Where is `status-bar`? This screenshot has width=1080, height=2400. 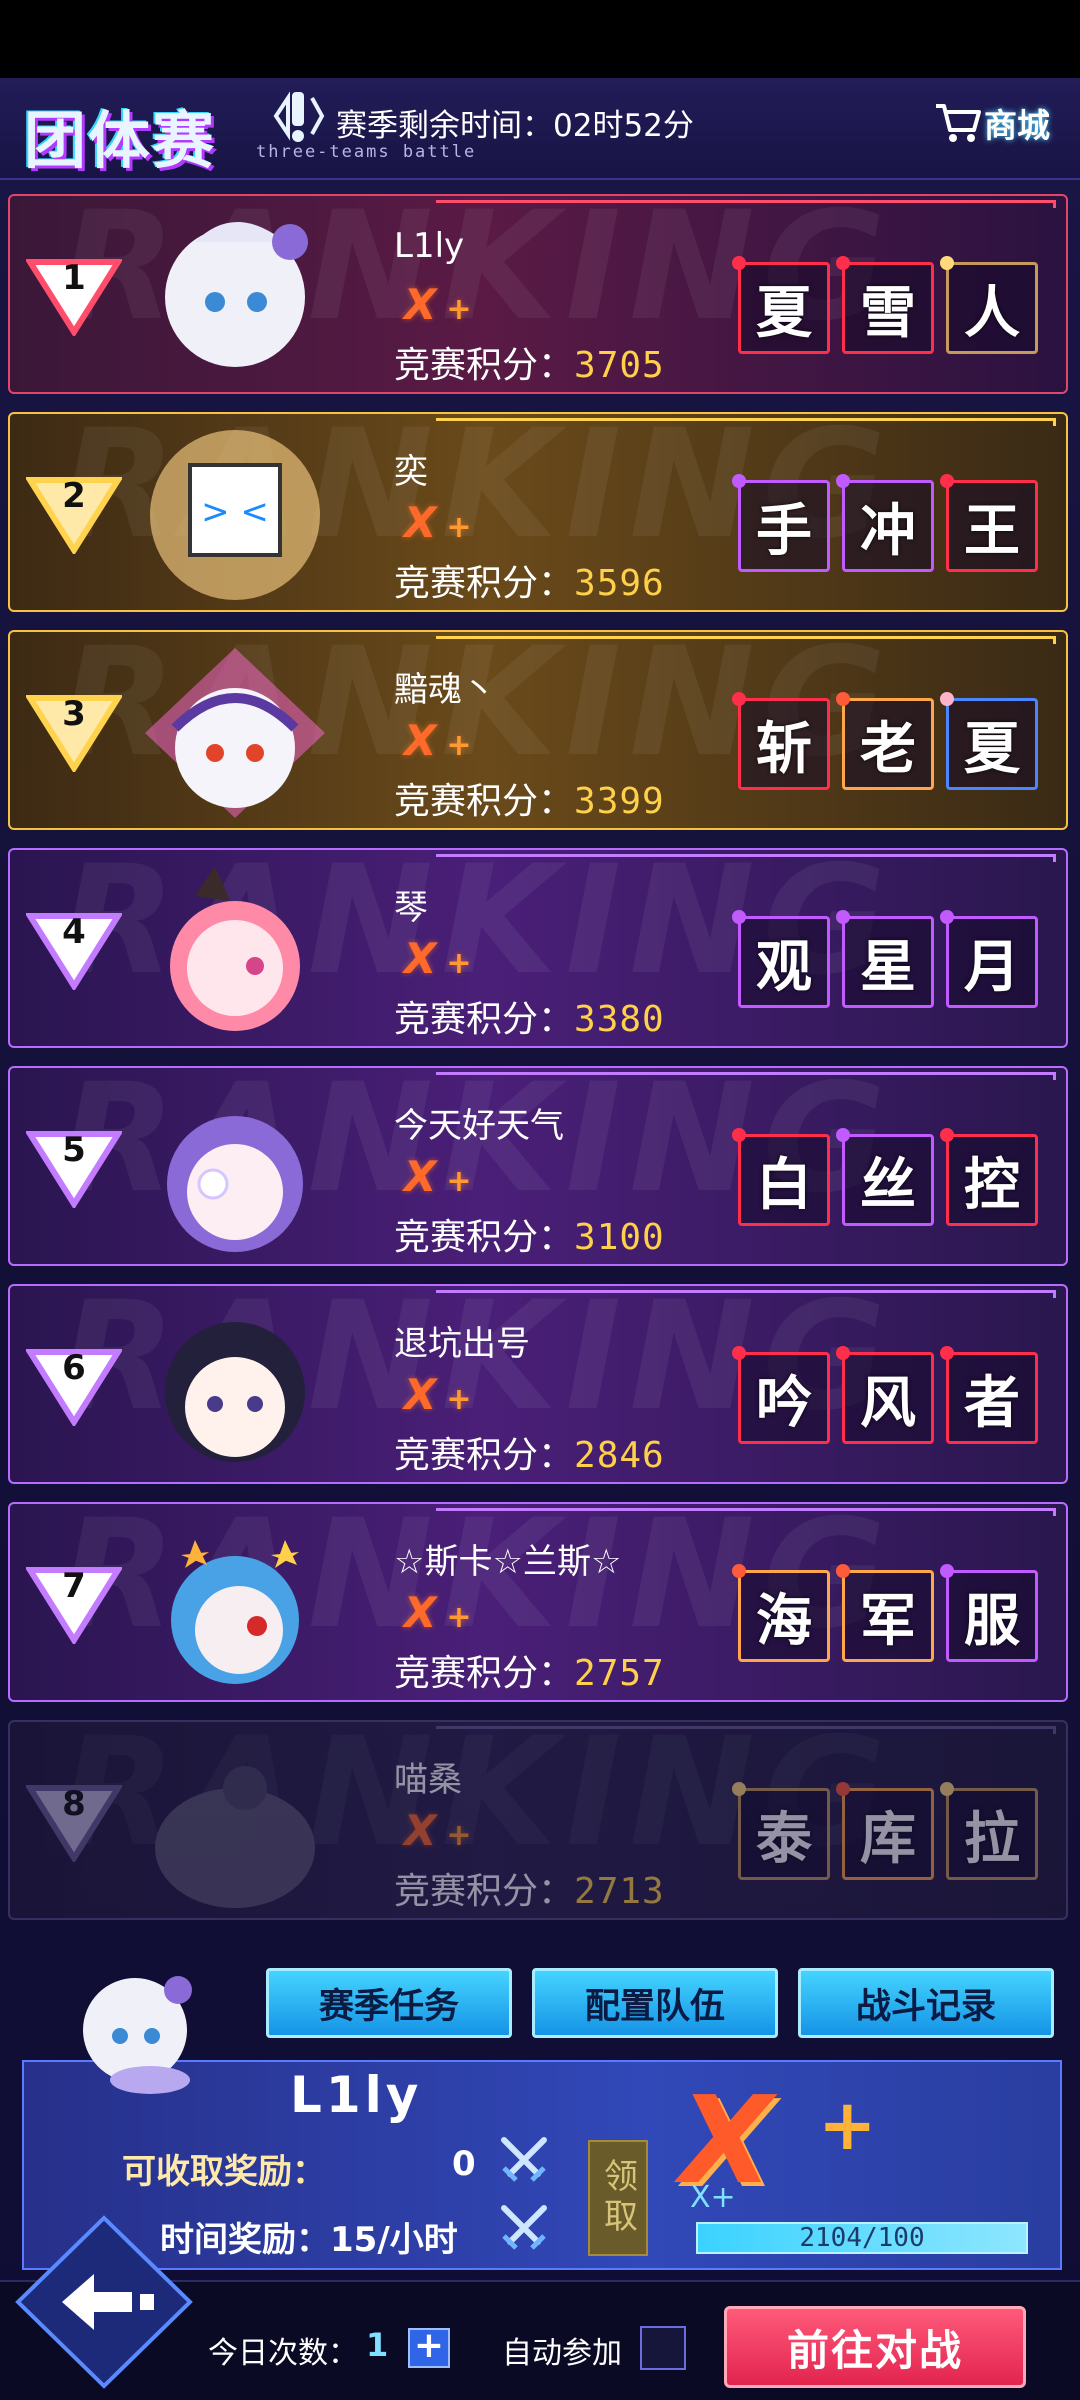
status-bar is located at coordinates (540, 39).